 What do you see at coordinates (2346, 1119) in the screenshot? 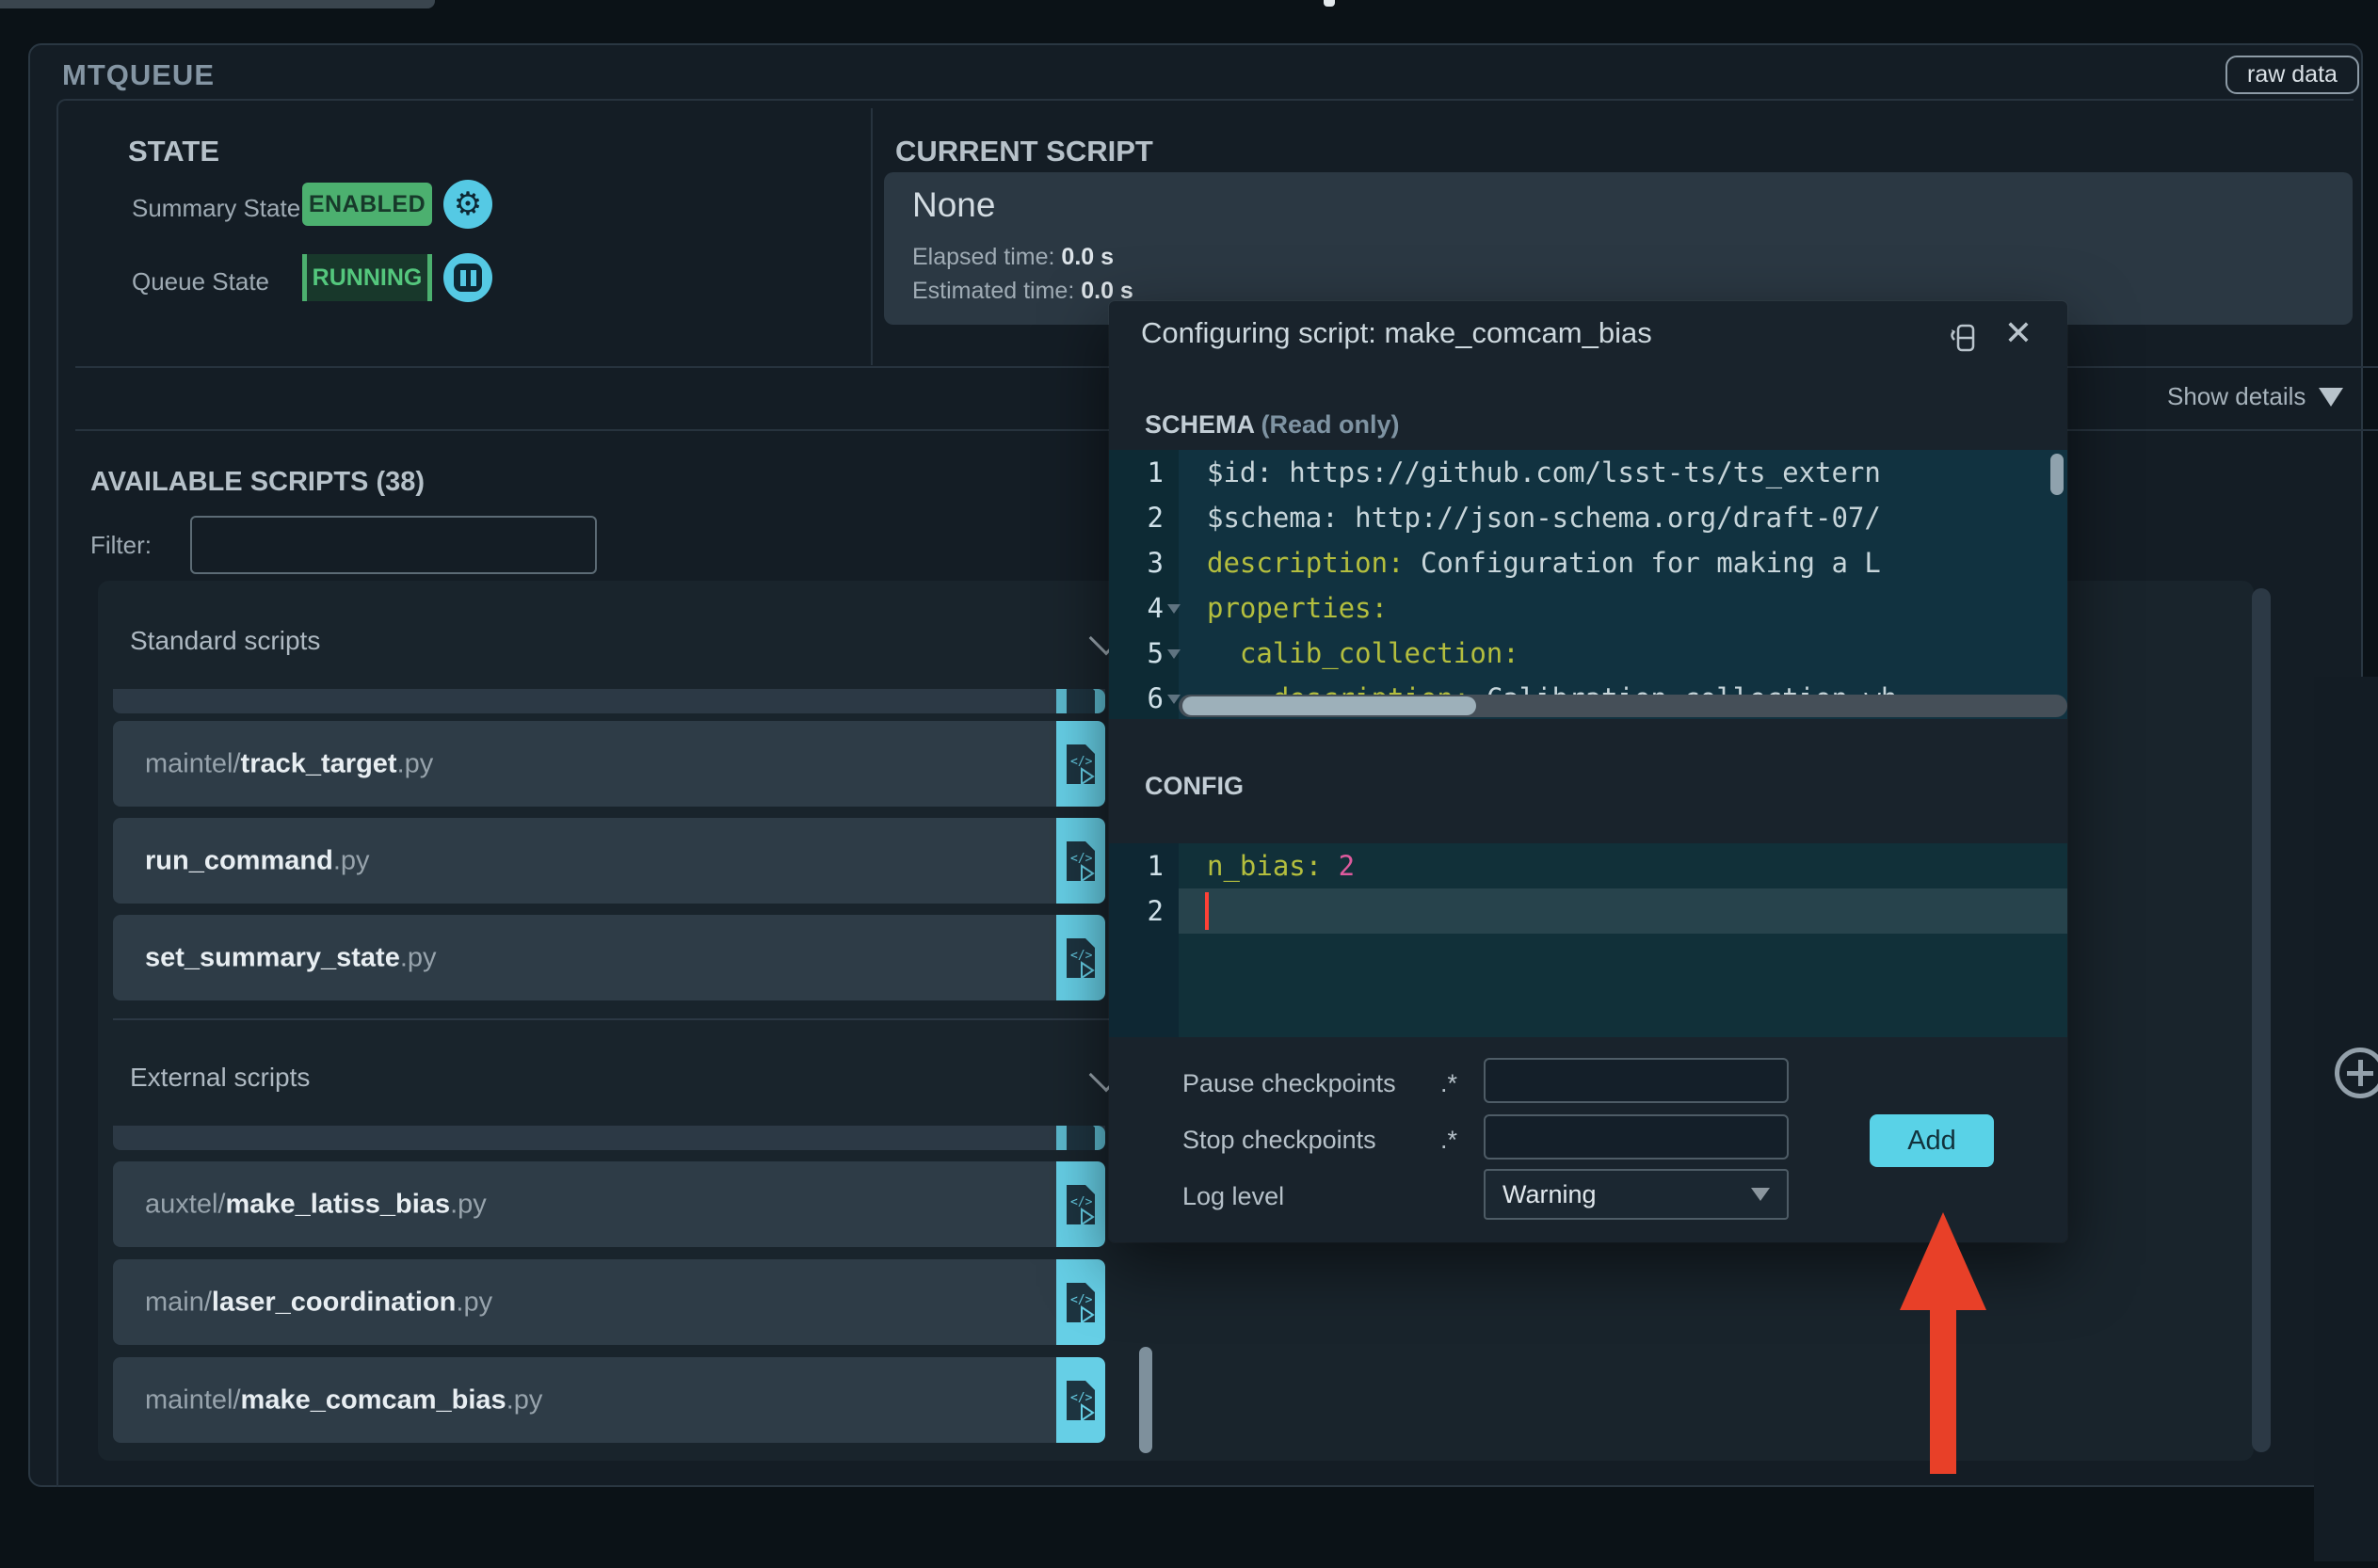
I see `right-gutter` at bounding box center [2346, 1119].